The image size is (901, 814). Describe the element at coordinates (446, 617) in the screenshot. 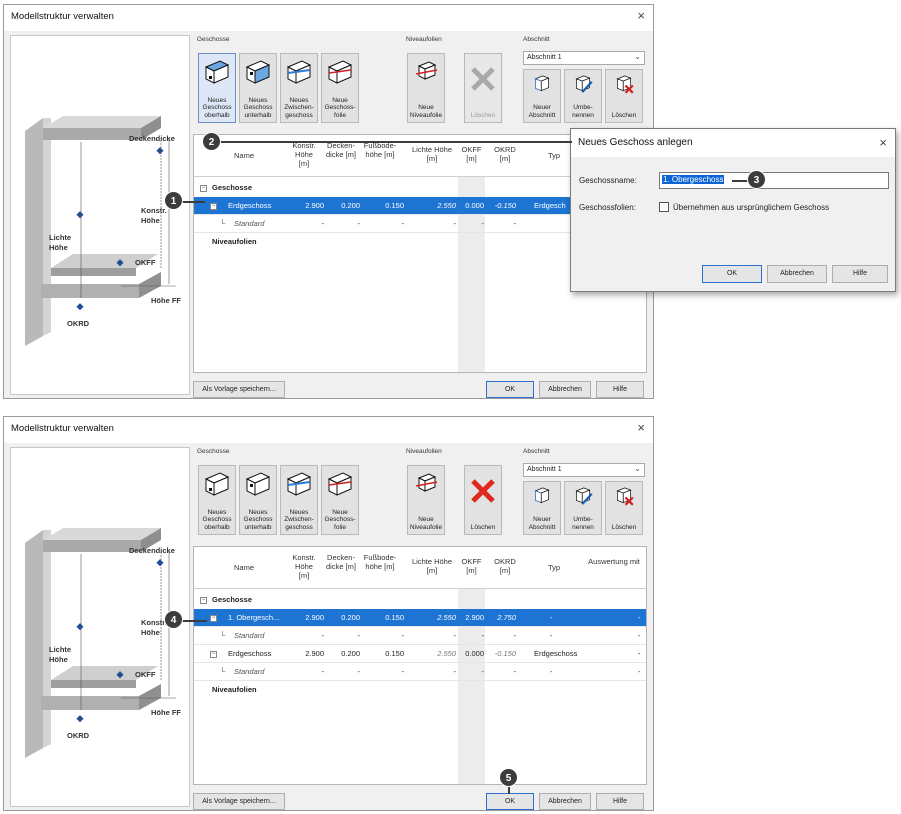

I see `cell-lichte: 2.550` at that location.